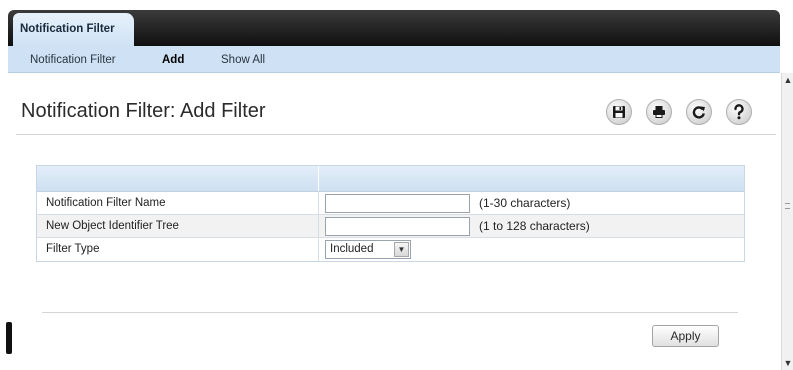 Image resolution: width=793 pixels, height=370 pixels. What do you see at coordinates (178, 203) in the screenshot?
I see `filter-name-label: Notification Filter Name` at bounding box center [178, 203].